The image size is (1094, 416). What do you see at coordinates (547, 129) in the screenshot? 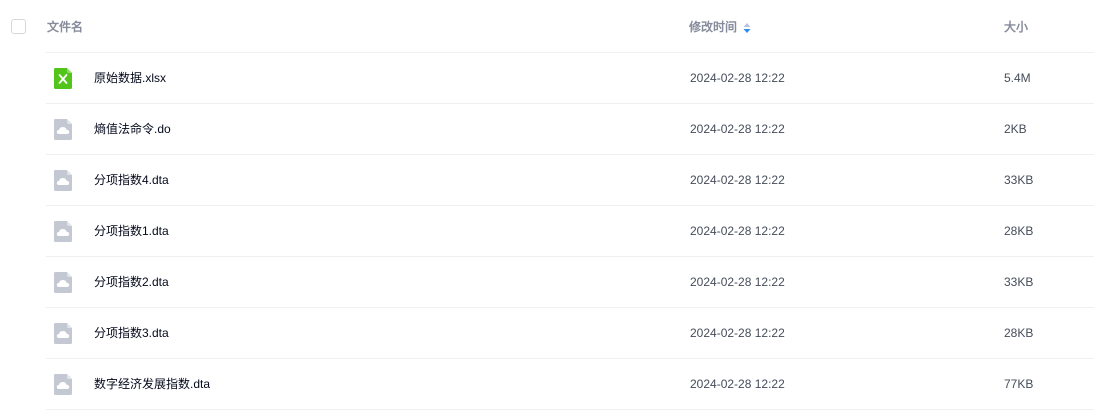
I see `file-row: 熵值法命令.do 2024-02-28 12:22 2KB` at bounding box center [547, 129].